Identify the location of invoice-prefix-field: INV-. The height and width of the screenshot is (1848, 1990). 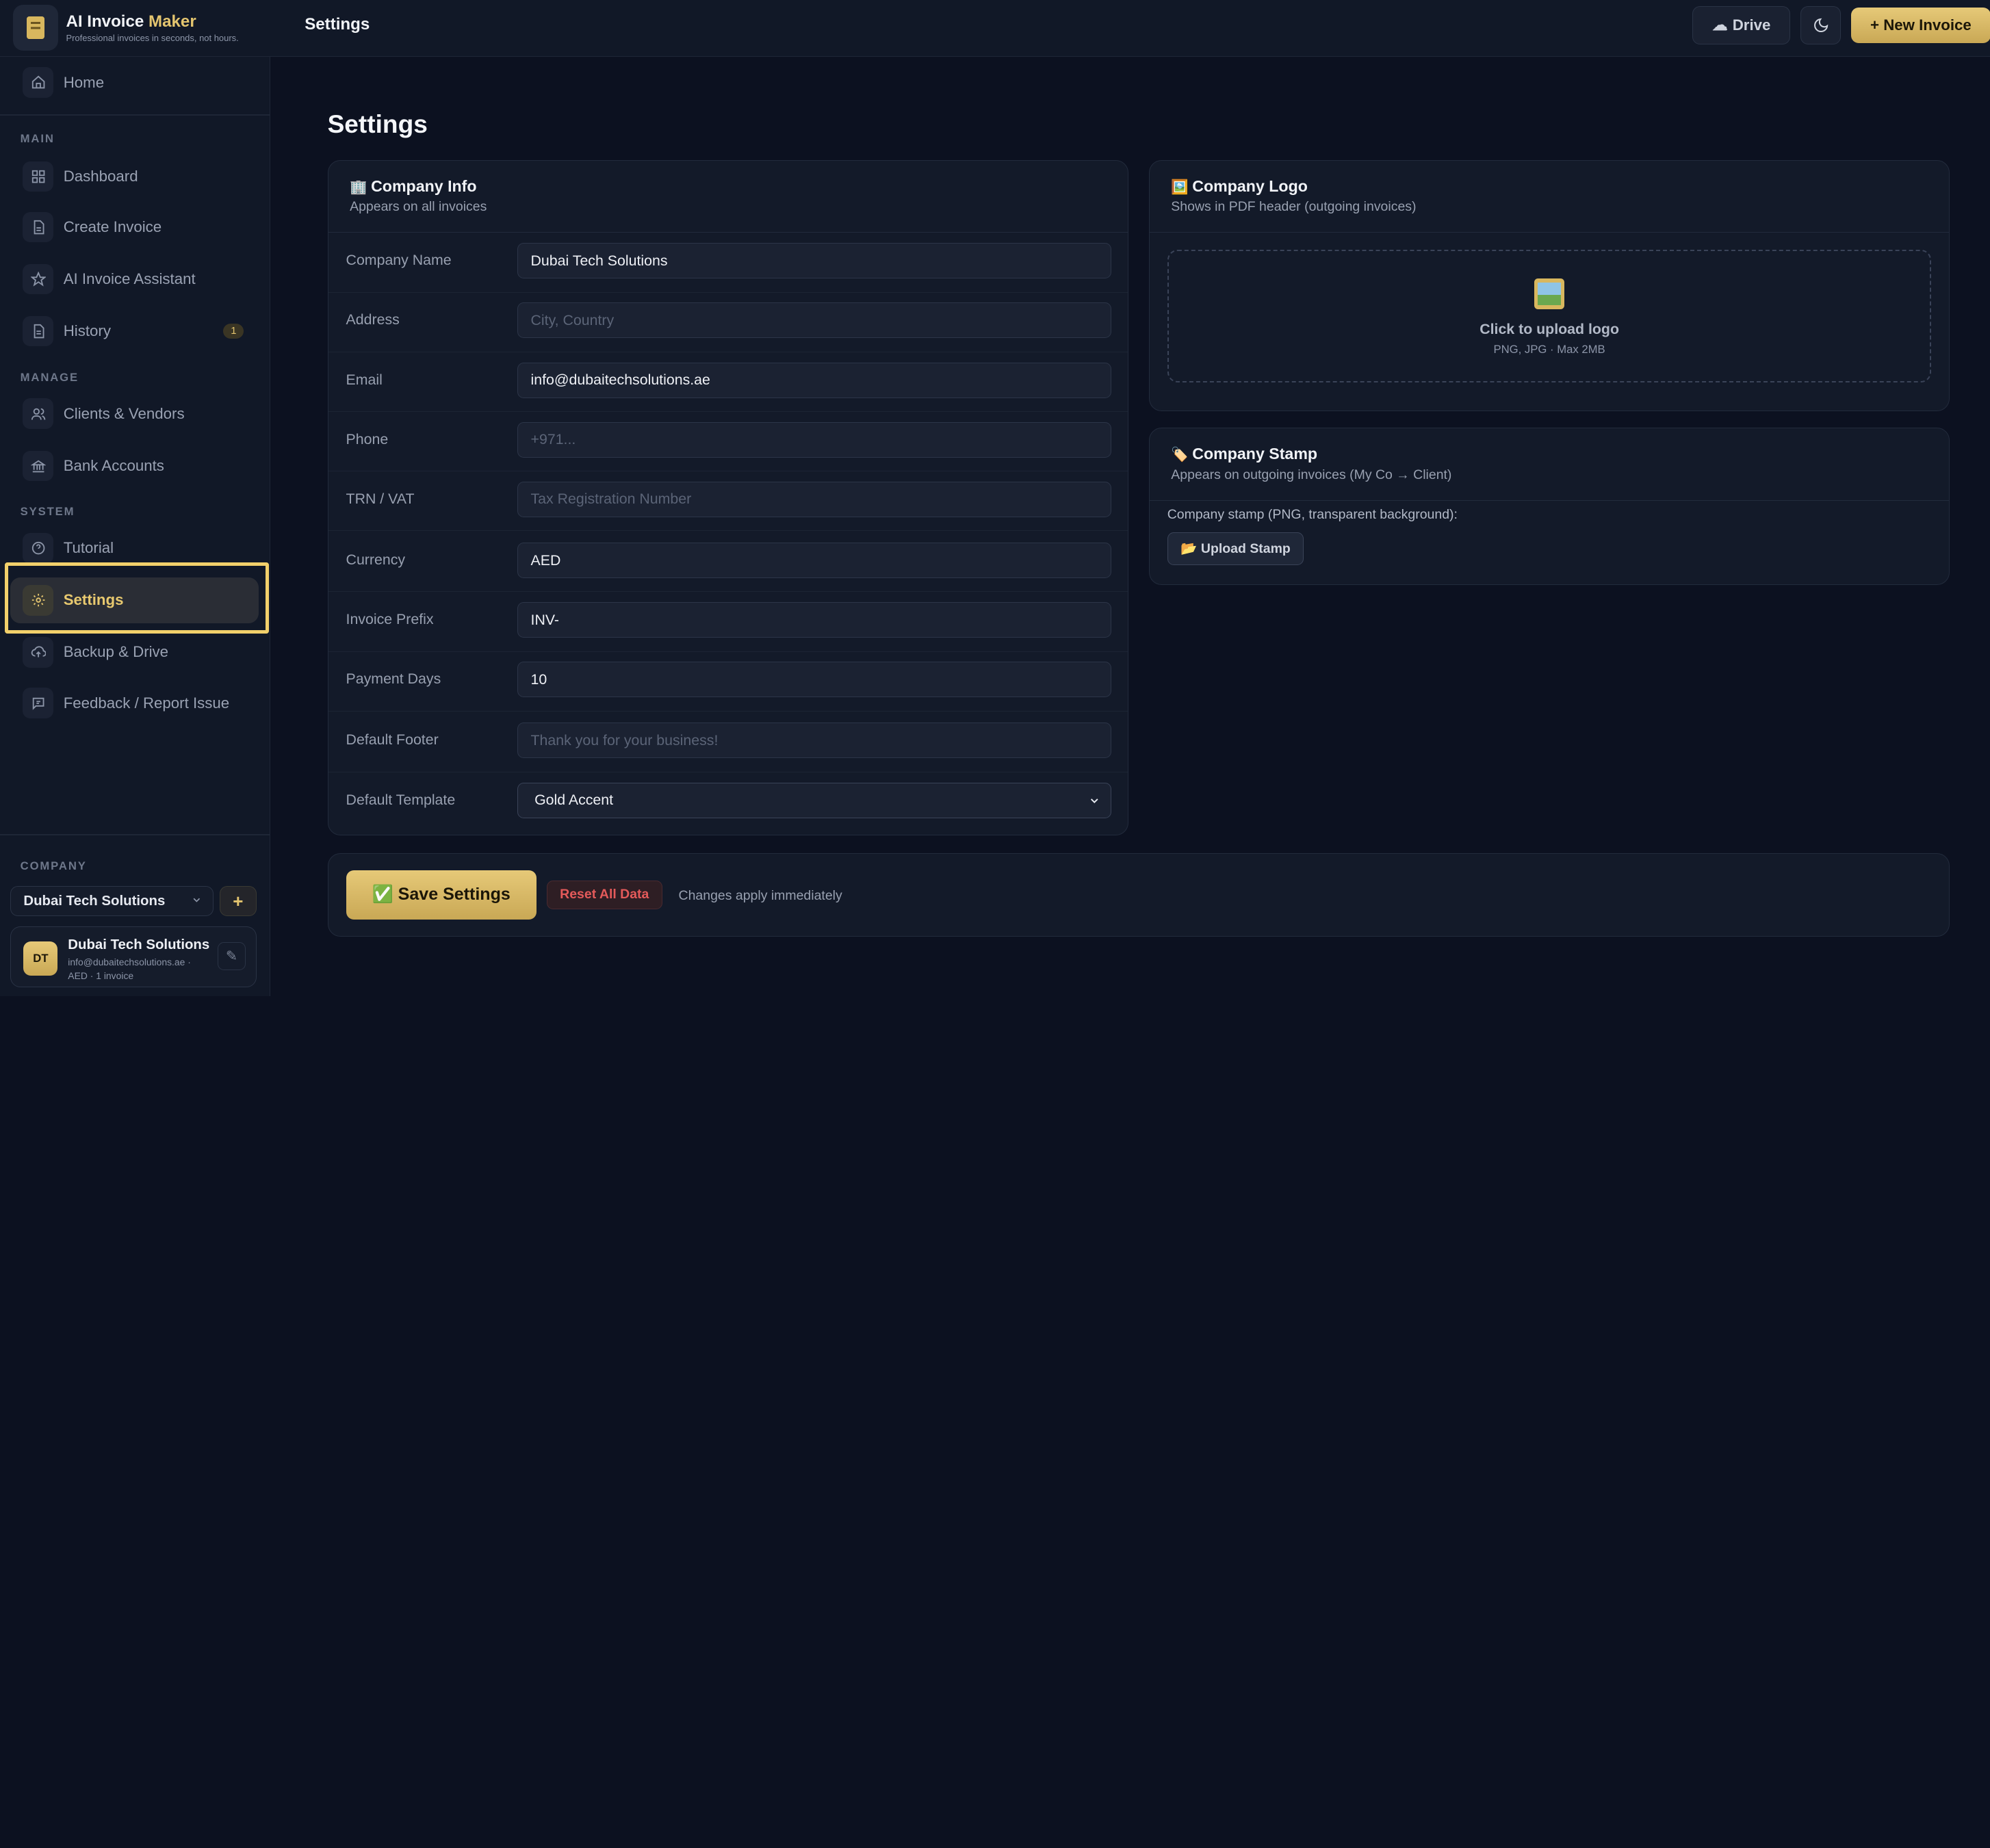
(814, 620).